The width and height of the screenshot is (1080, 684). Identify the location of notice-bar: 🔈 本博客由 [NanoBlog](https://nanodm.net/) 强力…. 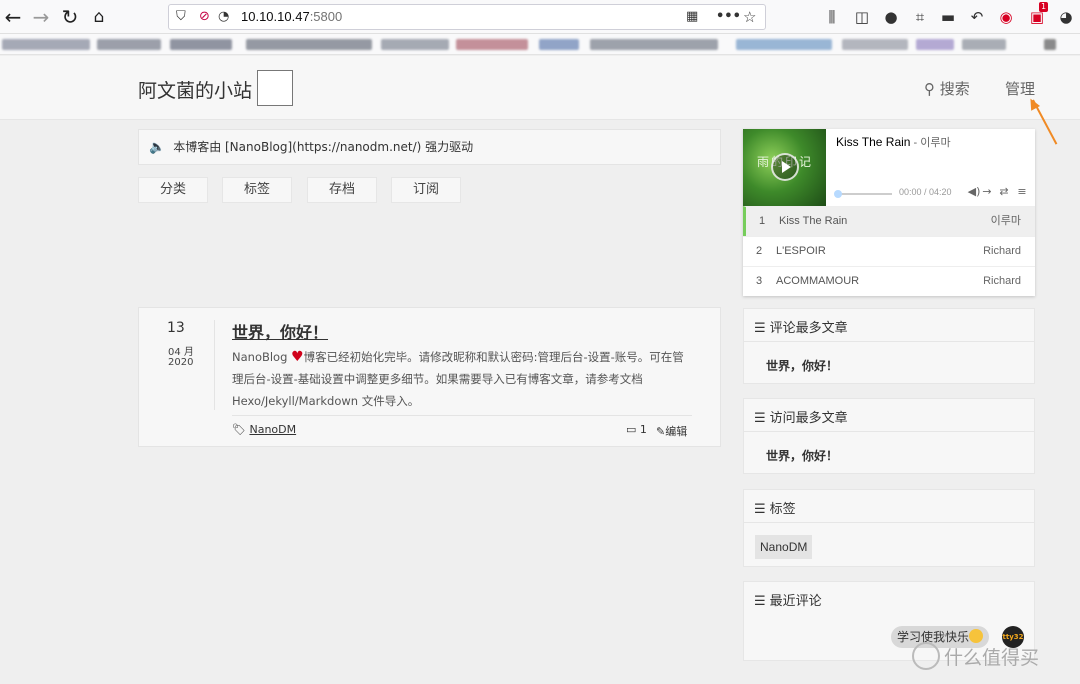
(429, 147).